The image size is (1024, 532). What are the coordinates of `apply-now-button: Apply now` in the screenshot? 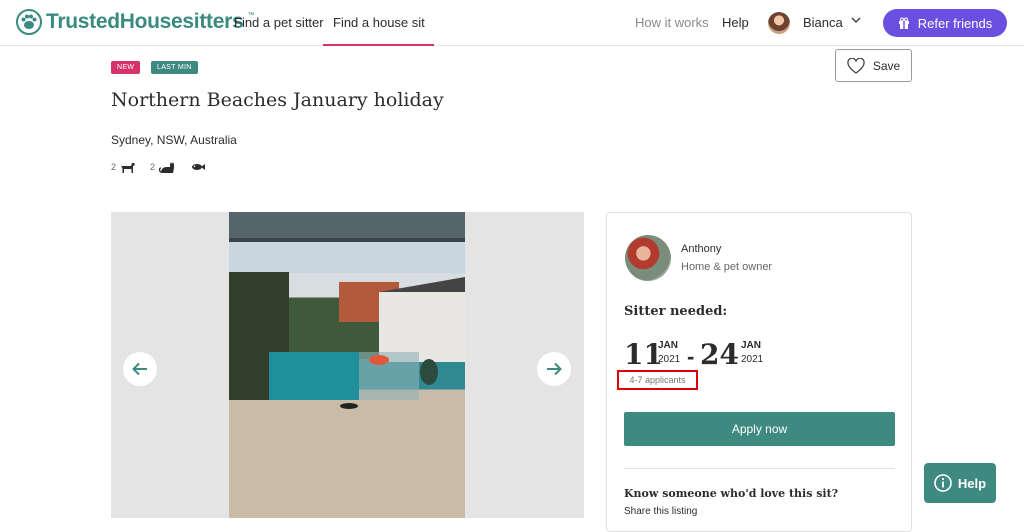 It's located at (759, 429).